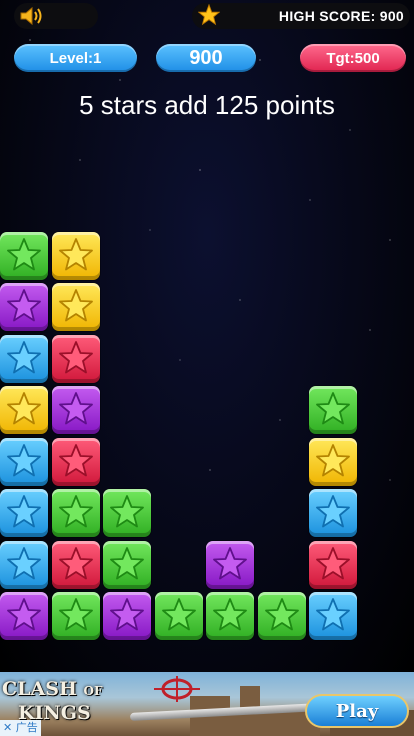 The width and height of the screenshot is (414, 736). I want to click on ad-close-tag: ✕ 广告, so click(20, 728).